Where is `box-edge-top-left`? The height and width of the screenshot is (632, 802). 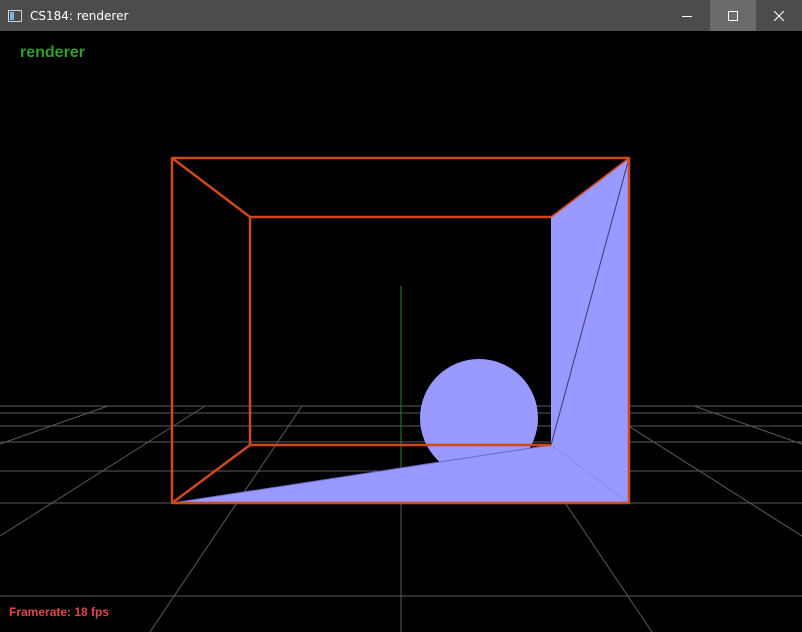 box-edge-top-left is located at coordinates (211, 187).